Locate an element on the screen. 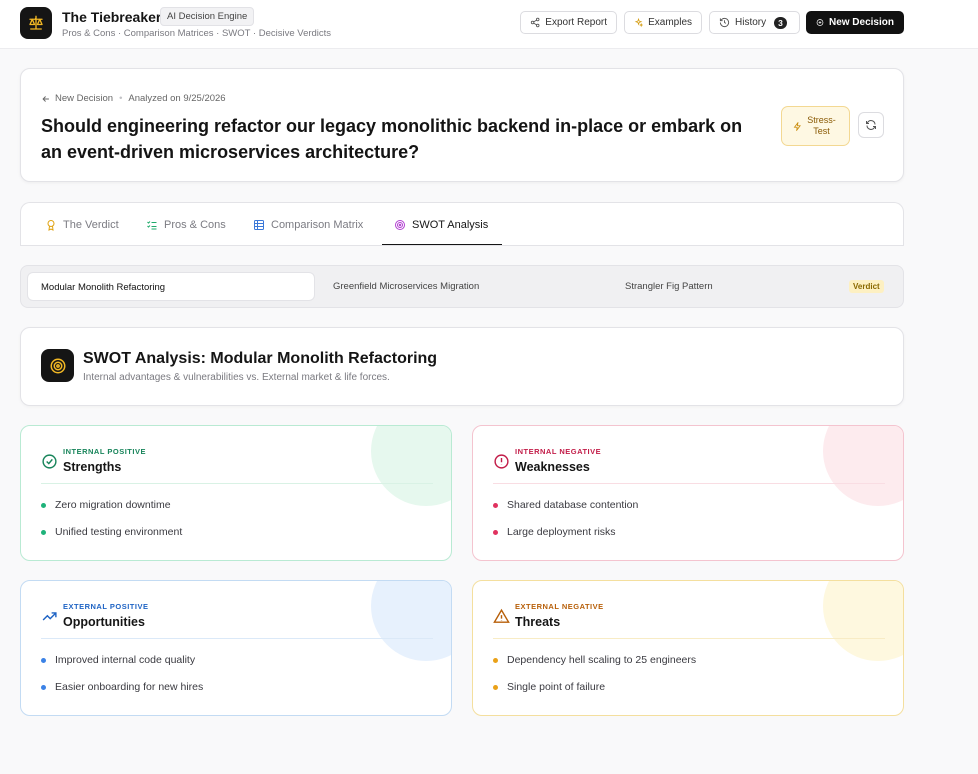  trending-up-icon is located at coordinates (49, 616).